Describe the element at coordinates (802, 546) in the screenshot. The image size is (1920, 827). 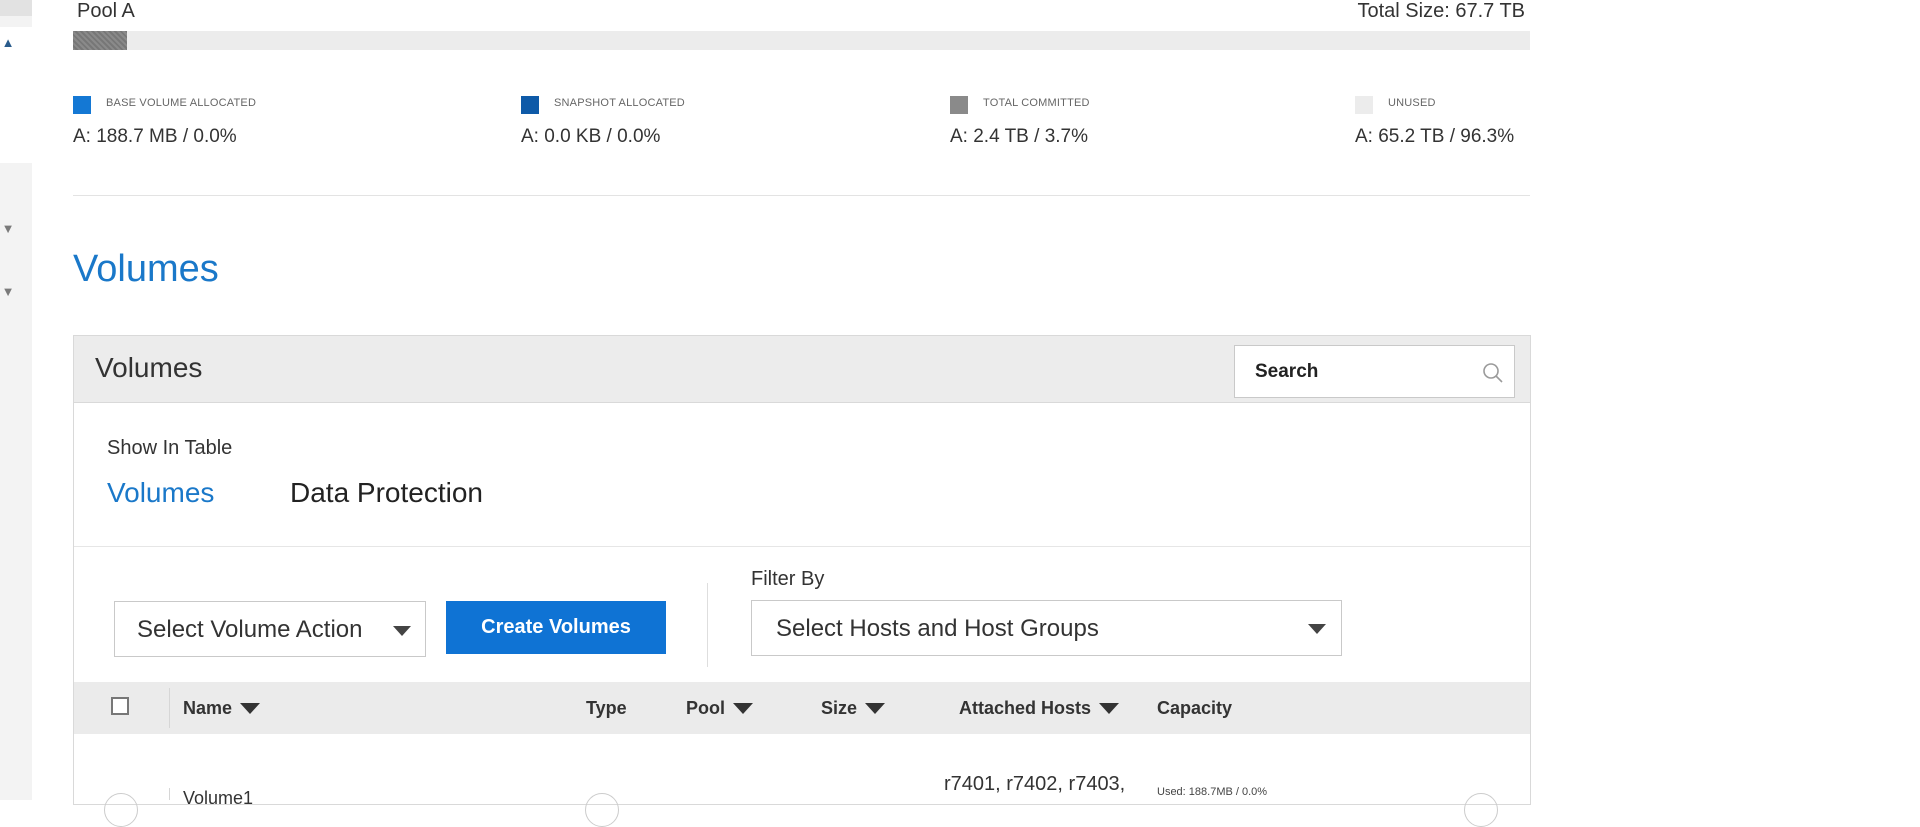
I see `panel-divider` at that location.